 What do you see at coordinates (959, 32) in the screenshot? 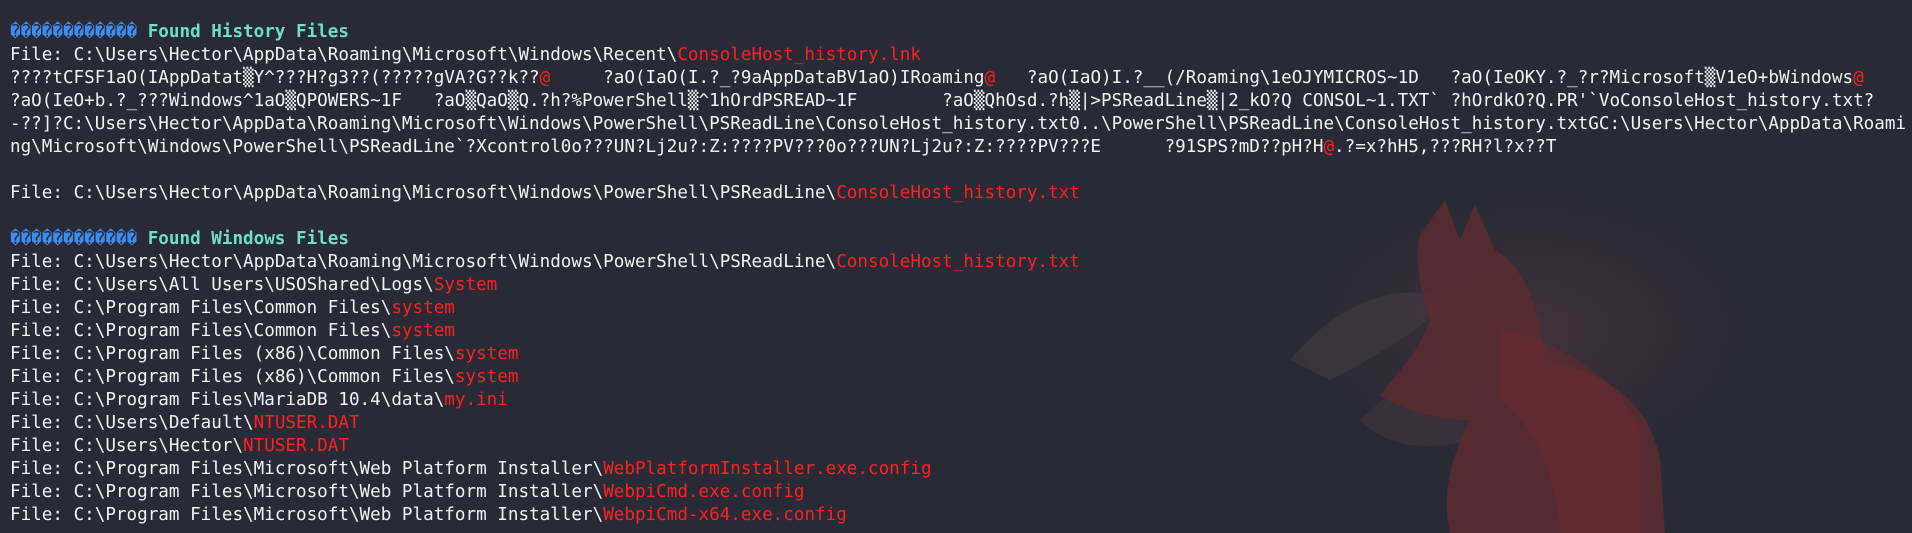
I see `section-header-history: ������������ Found History Files` at bounding box center [959, 32].